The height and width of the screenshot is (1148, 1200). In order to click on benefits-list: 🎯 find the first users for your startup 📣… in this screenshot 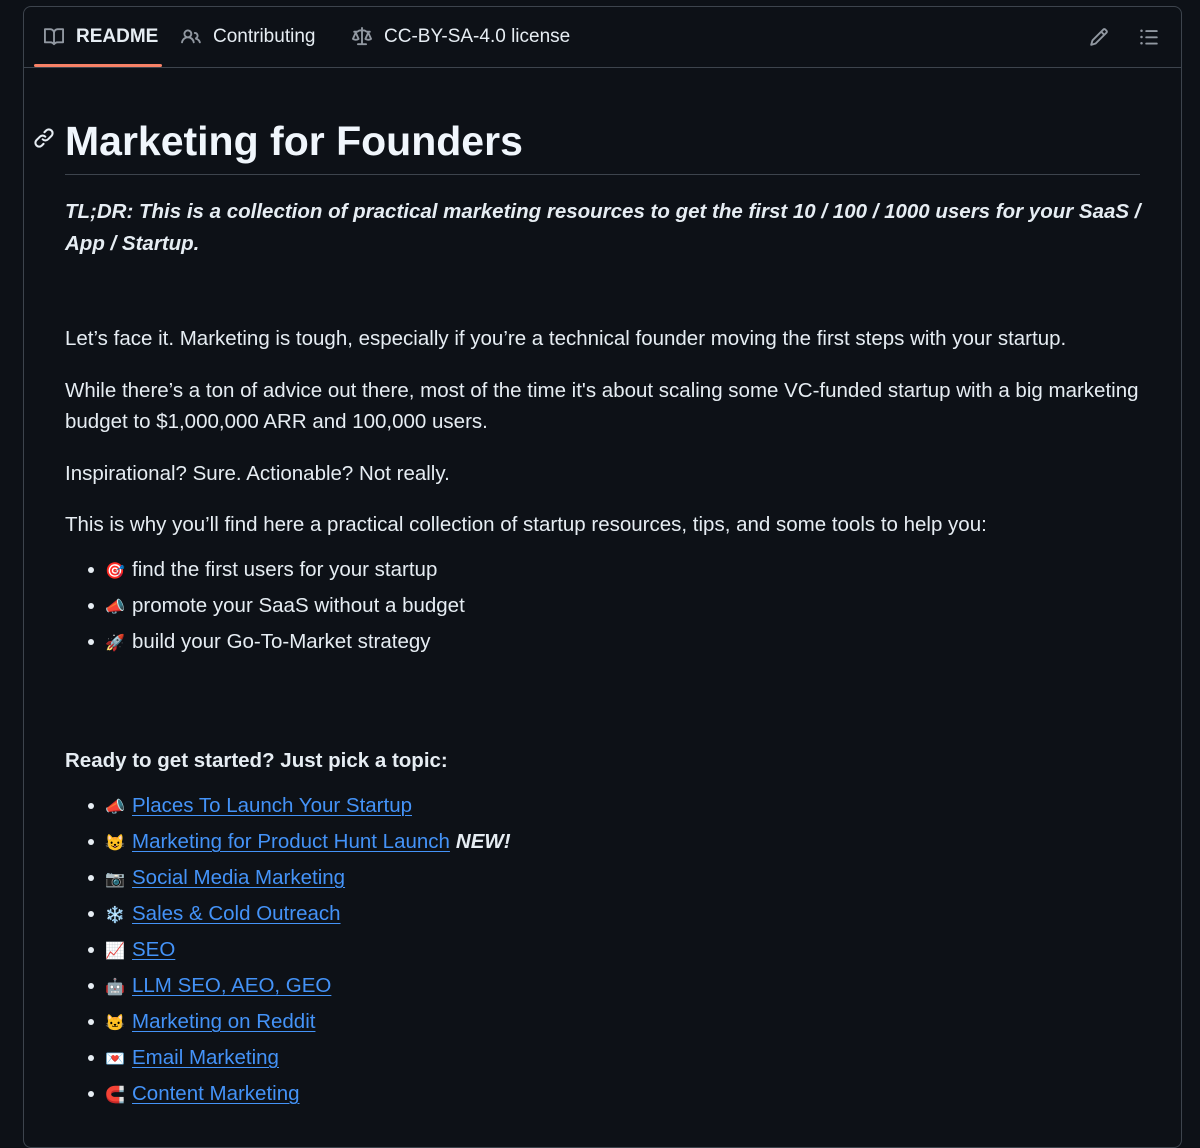, I will do `click(265, 606)`.